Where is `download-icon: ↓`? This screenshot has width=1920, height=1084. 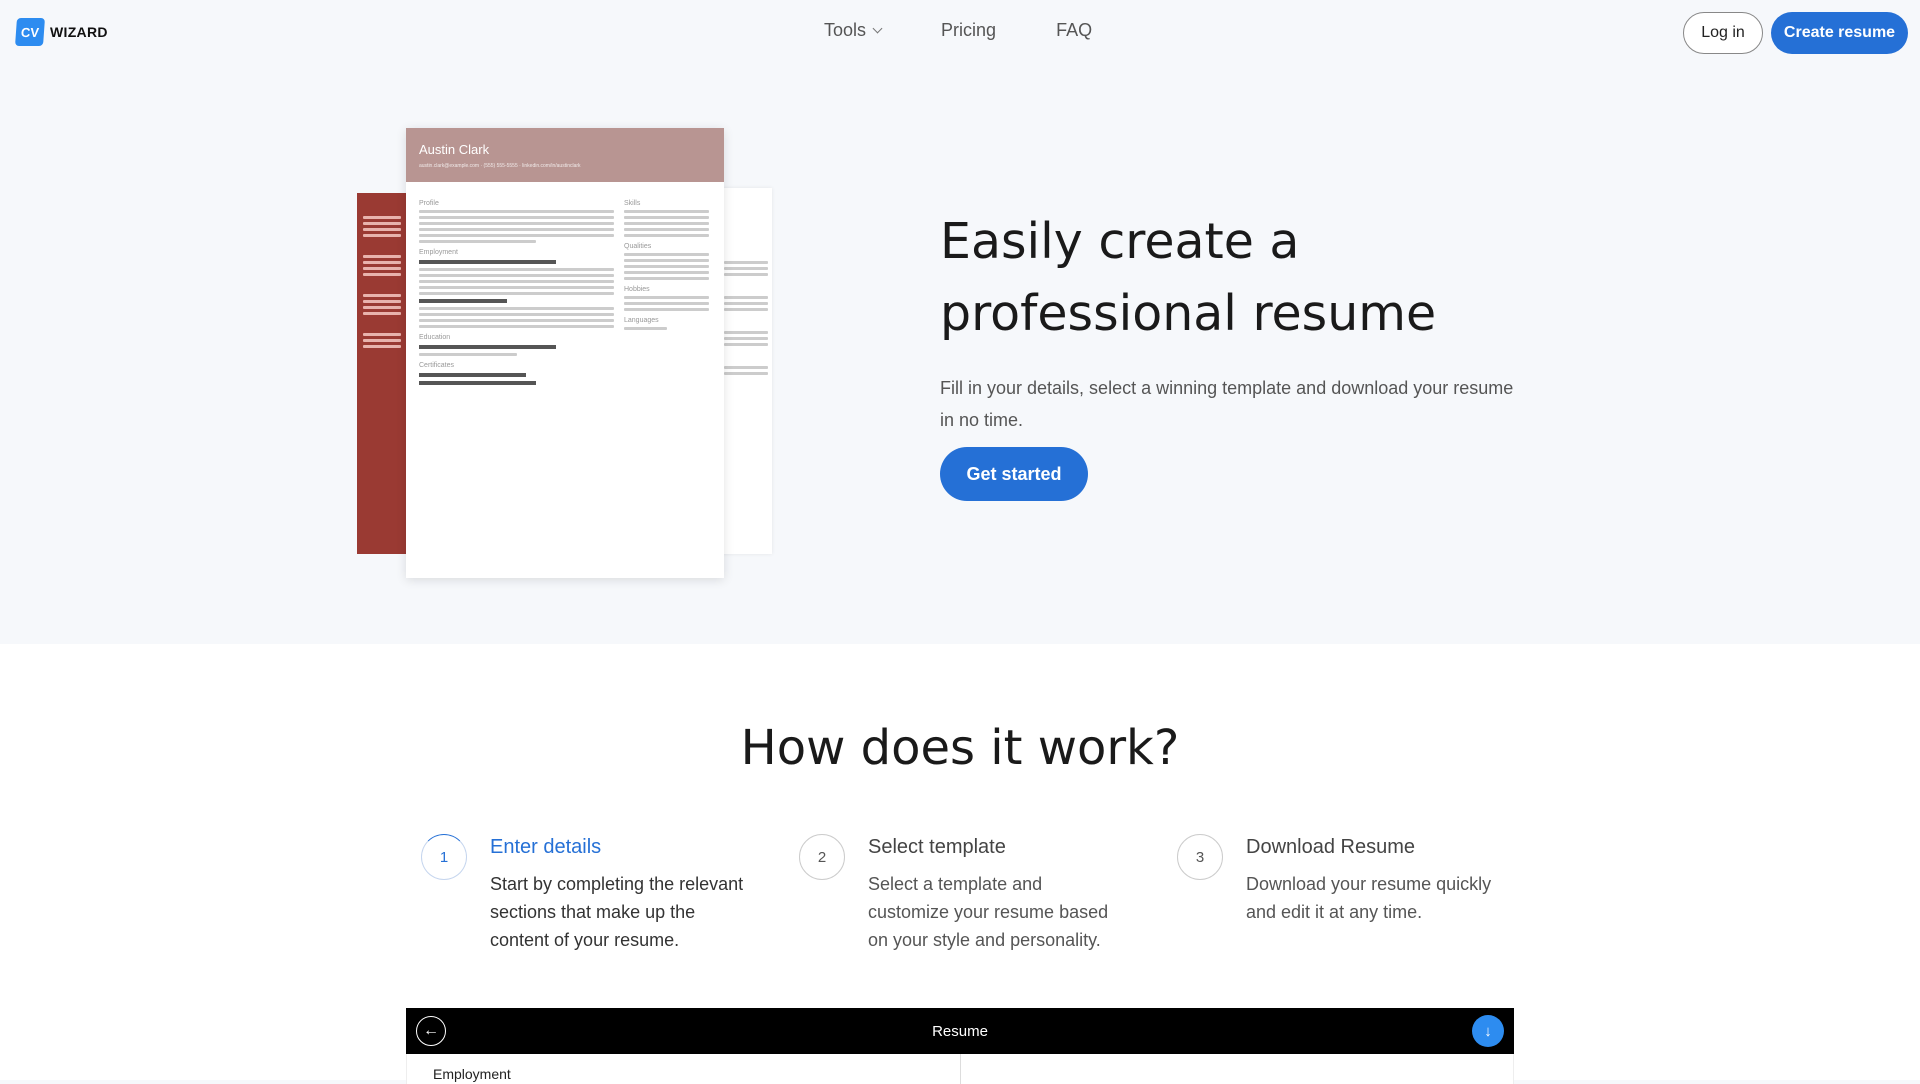
download-icon: ↓ is located at coordinates (1488, 1031).